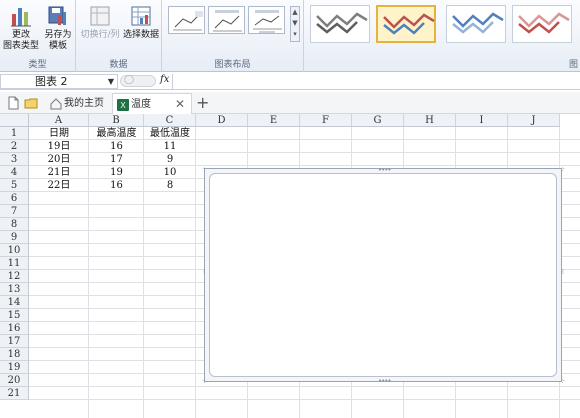 The image size is (580, 418). Describe the element at coordinates (14, 302) in the screenshot. I see `row-header-14: 14` at that location.